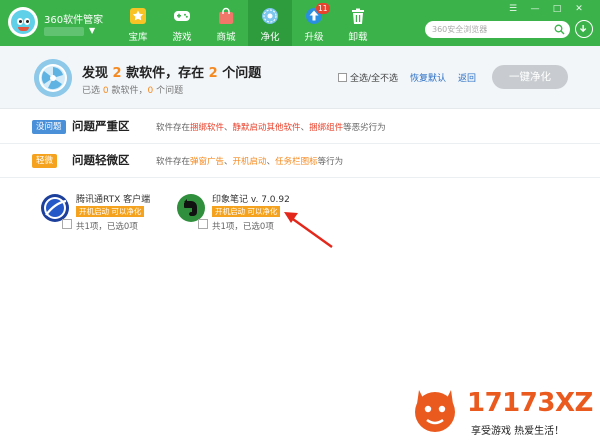  I want to click on restore-default-link: 恢复默认, so click(428, 77).